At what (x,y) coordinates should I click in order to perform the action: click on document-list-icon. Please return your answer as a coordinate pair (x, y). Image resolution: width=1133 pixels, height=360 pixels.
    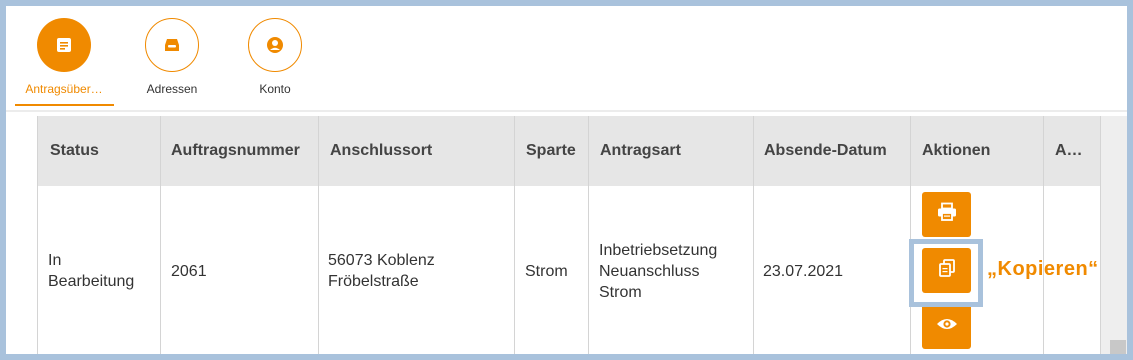
    Looking at the image, I should click on (64, 45).